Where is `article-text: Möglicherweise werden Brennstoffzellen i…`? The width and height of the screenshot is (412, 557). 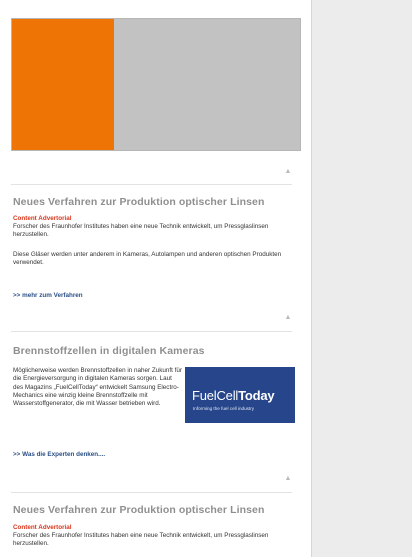 article-text: Möglicherweise werden Brennstoffzellen i… is located at coordinates (97, 387).